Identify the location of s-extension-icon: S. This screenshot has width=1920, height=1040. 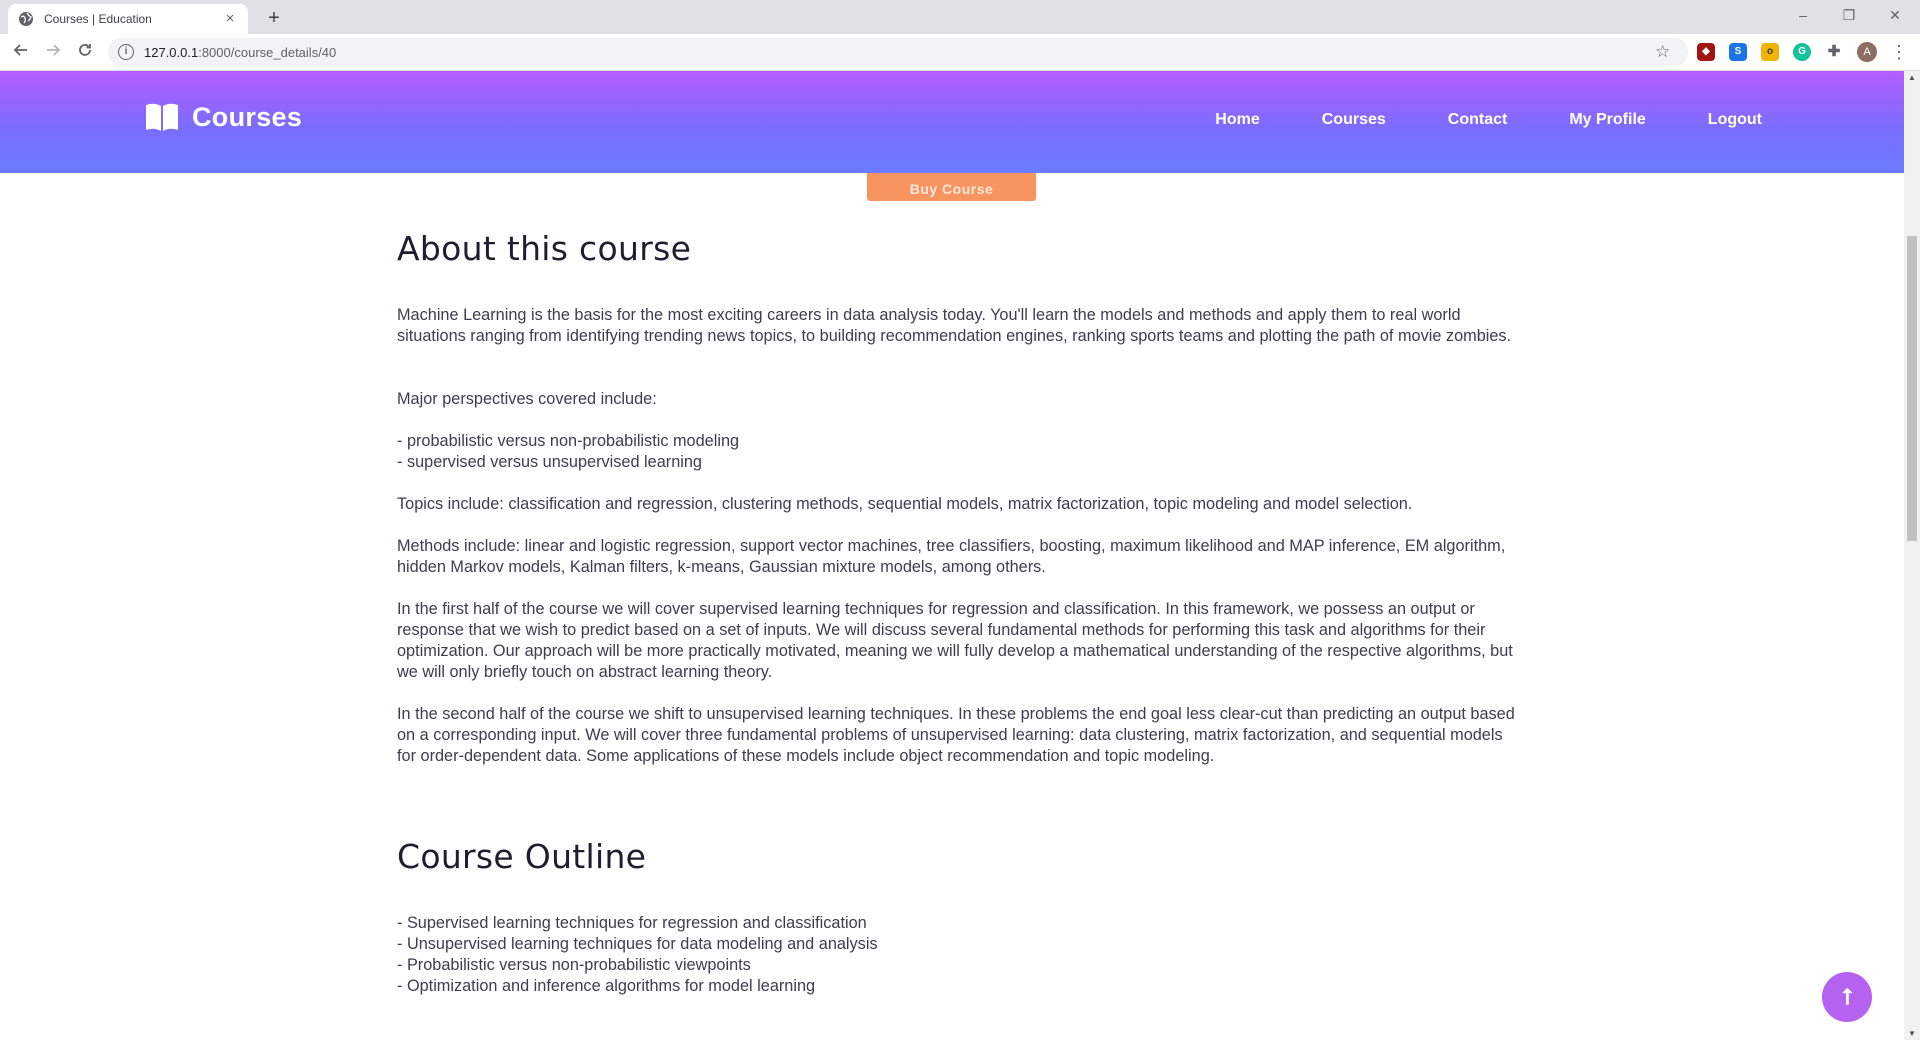
(1738, 52).